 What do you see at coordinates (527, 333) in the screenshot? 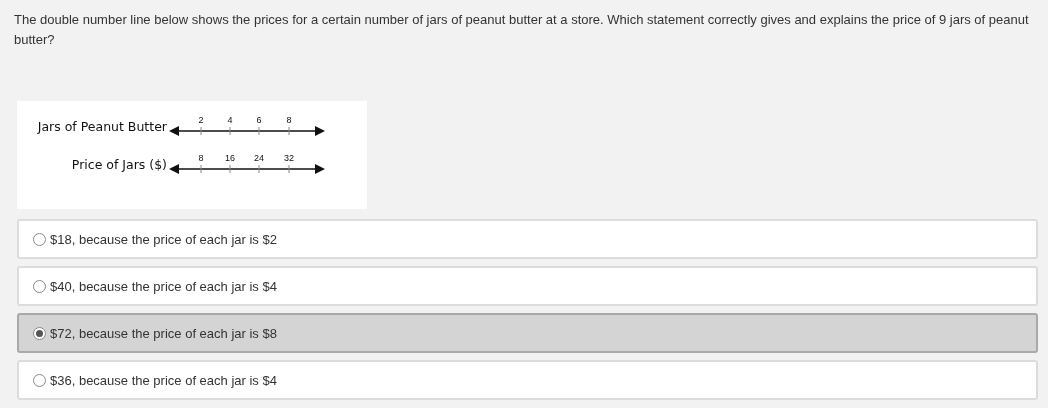
I see `answer-option: $72, because the price of each jar is $8` at bounding box center [527, 333].